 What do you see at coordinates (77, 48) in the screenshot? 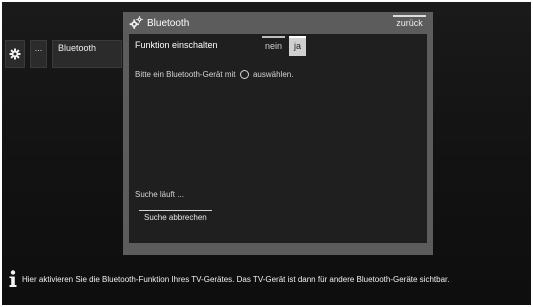
I see `breadcrumb-bluetooth-label: Bluetooth` at bounding box center [77, 48].